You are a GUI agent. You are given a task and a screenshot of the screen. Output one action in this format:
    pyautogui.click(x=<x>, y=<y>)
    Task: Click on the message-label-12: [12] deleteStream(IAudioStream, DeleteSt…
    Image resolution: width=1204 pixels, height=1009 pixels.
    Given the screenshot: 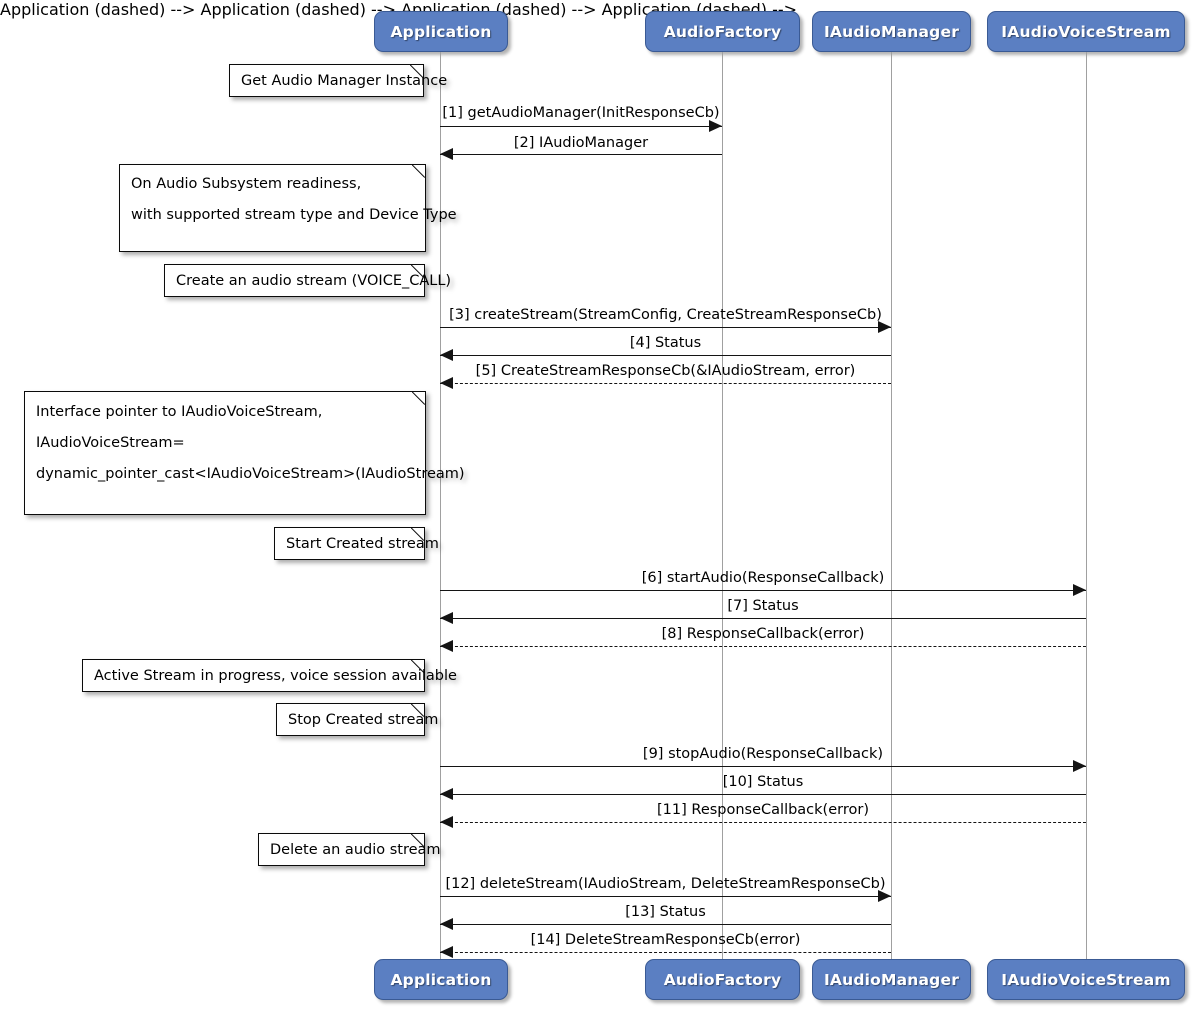 What is the action you would take?
    pyautogui.click(x=665, y=884)
    